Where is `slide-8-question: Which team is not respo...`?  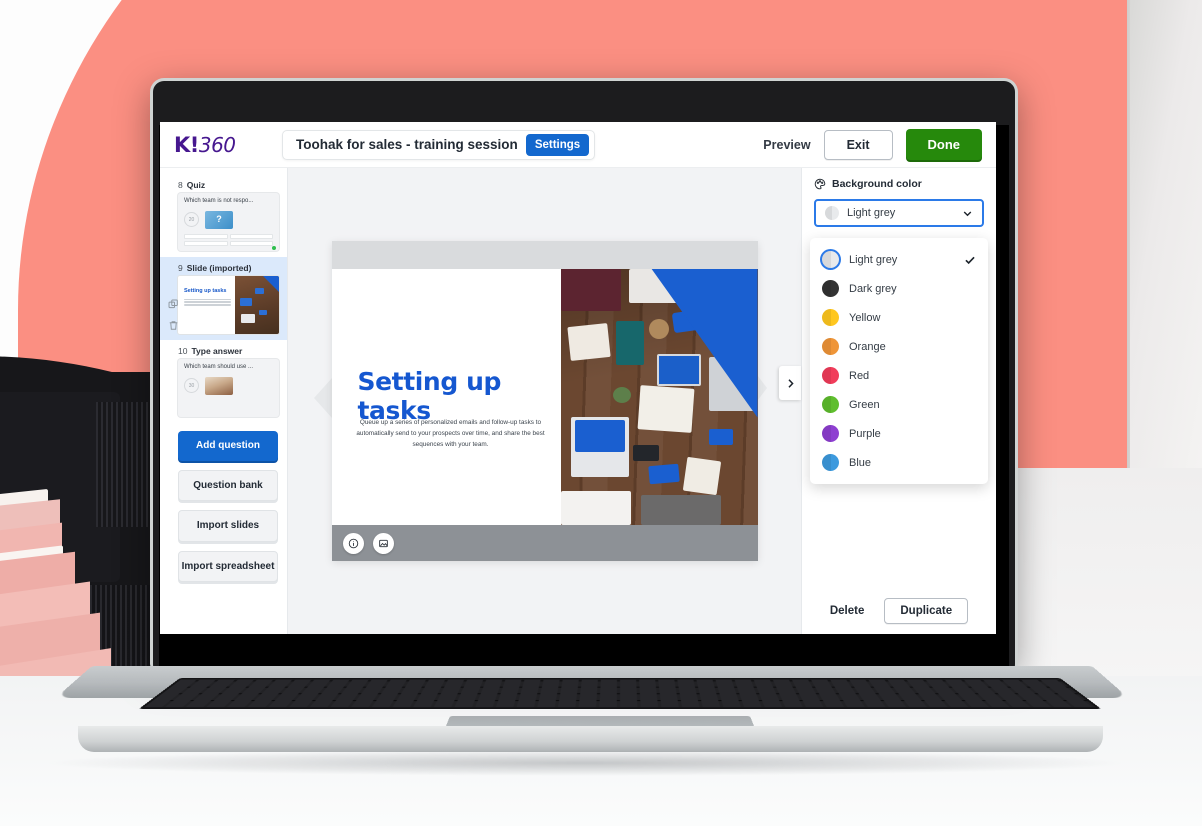 slide-8-question: Which team is not respo... is located at coordinates (219, 201).